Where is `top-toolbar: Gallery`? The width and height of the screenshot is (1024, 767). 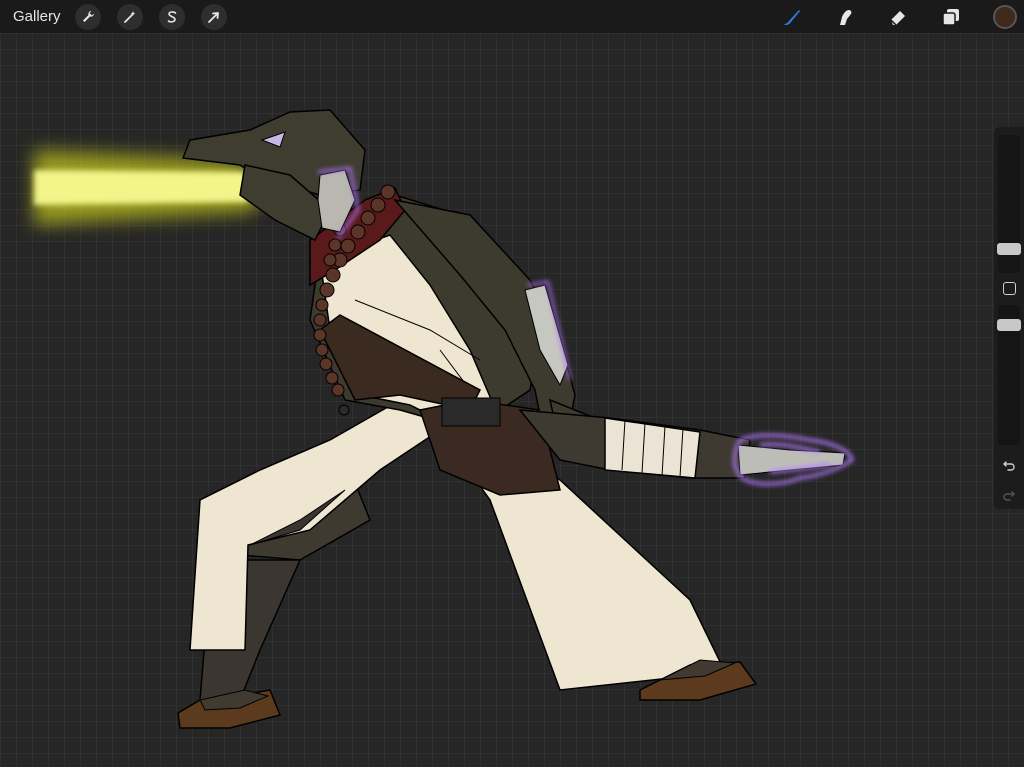
top-toolbar: Gallery is located at coordinates (512, 16).